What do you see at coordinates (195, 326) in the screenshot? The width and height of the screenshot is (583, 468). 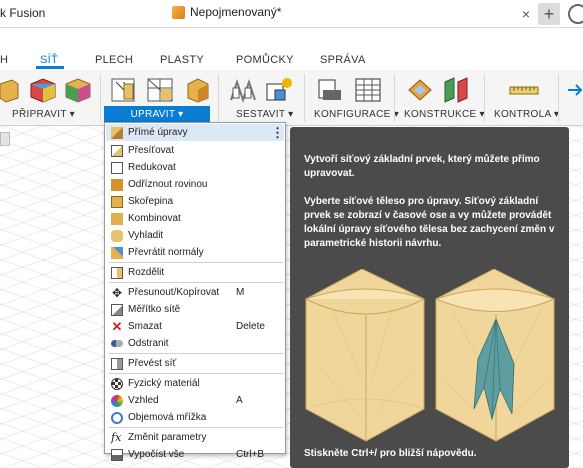 I see `menu-item-delete: ✕ Smazat Delete` at bounding box center [195, 326].